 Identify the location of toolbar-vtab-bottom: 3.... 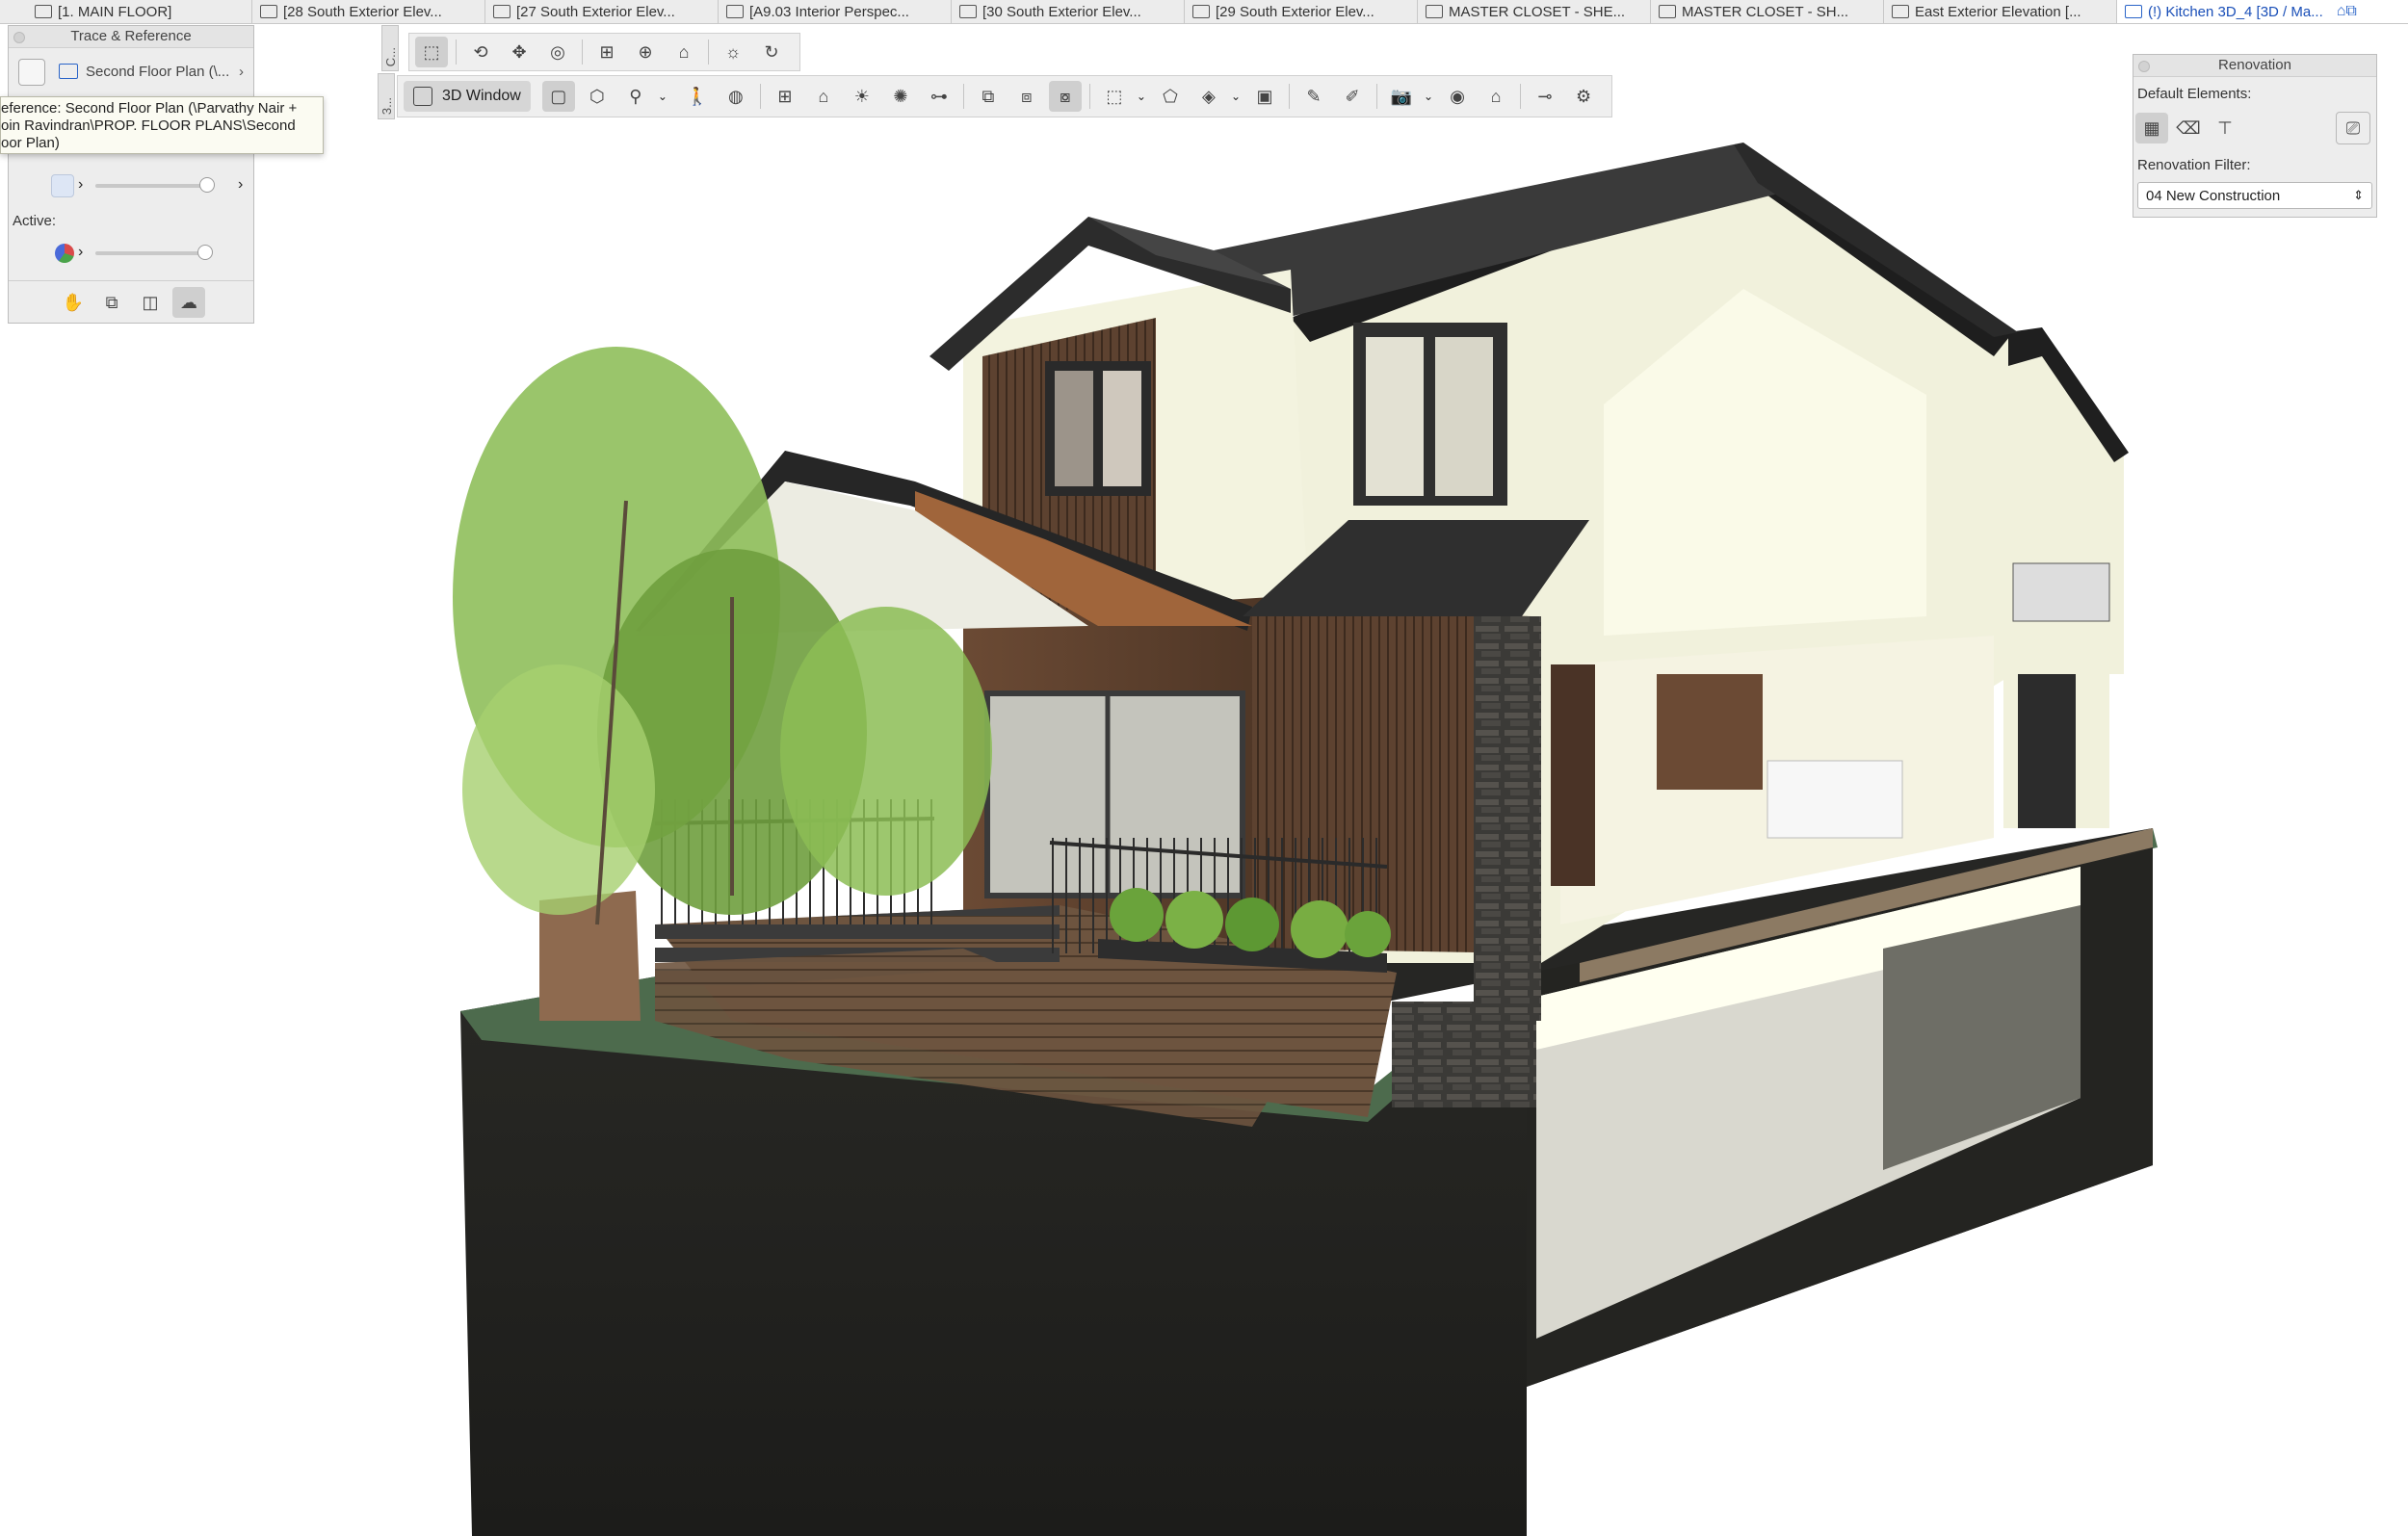
(386, 96).